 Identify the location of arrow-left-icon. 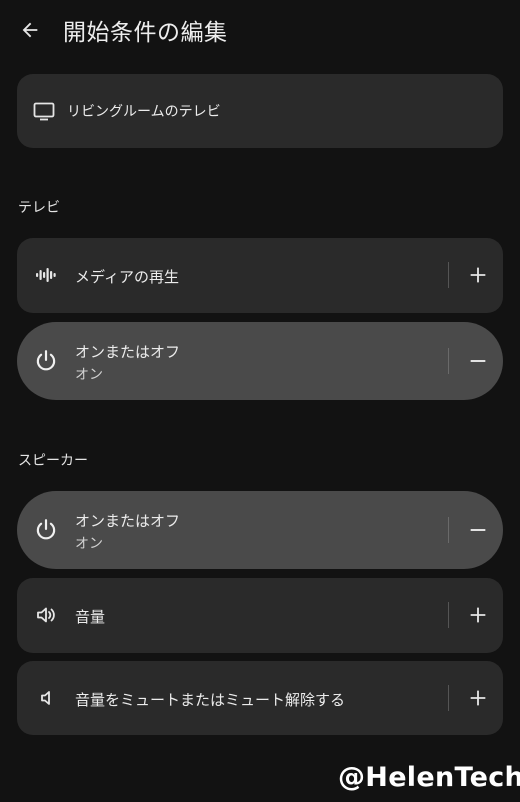
(30, 30).